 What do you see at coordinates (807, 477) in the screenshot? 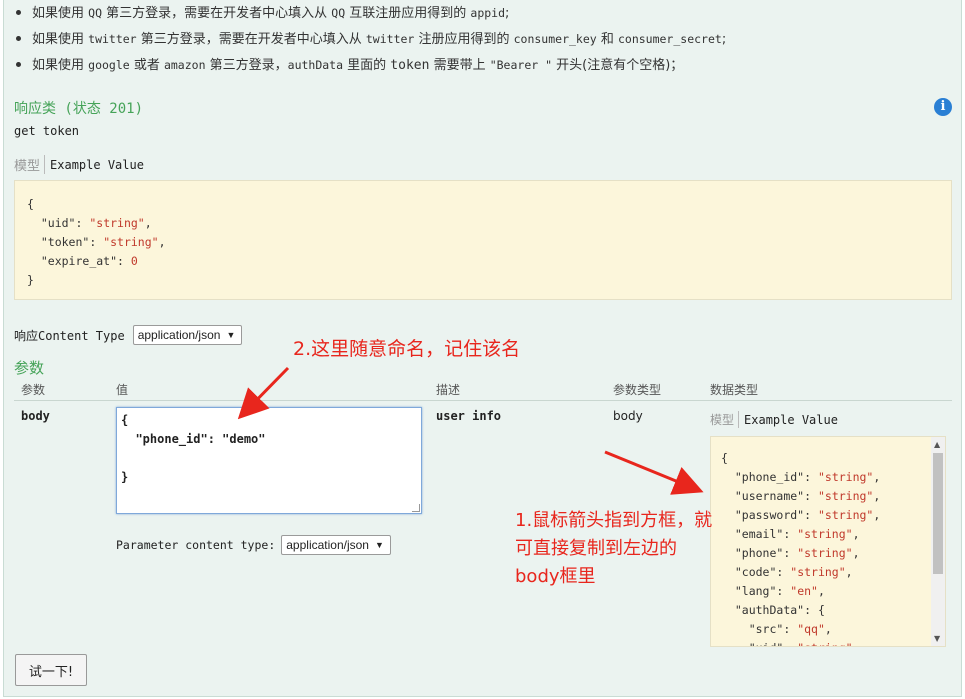
I see `code-line: "phone_id": "string",` at bounding box center [807, 477].